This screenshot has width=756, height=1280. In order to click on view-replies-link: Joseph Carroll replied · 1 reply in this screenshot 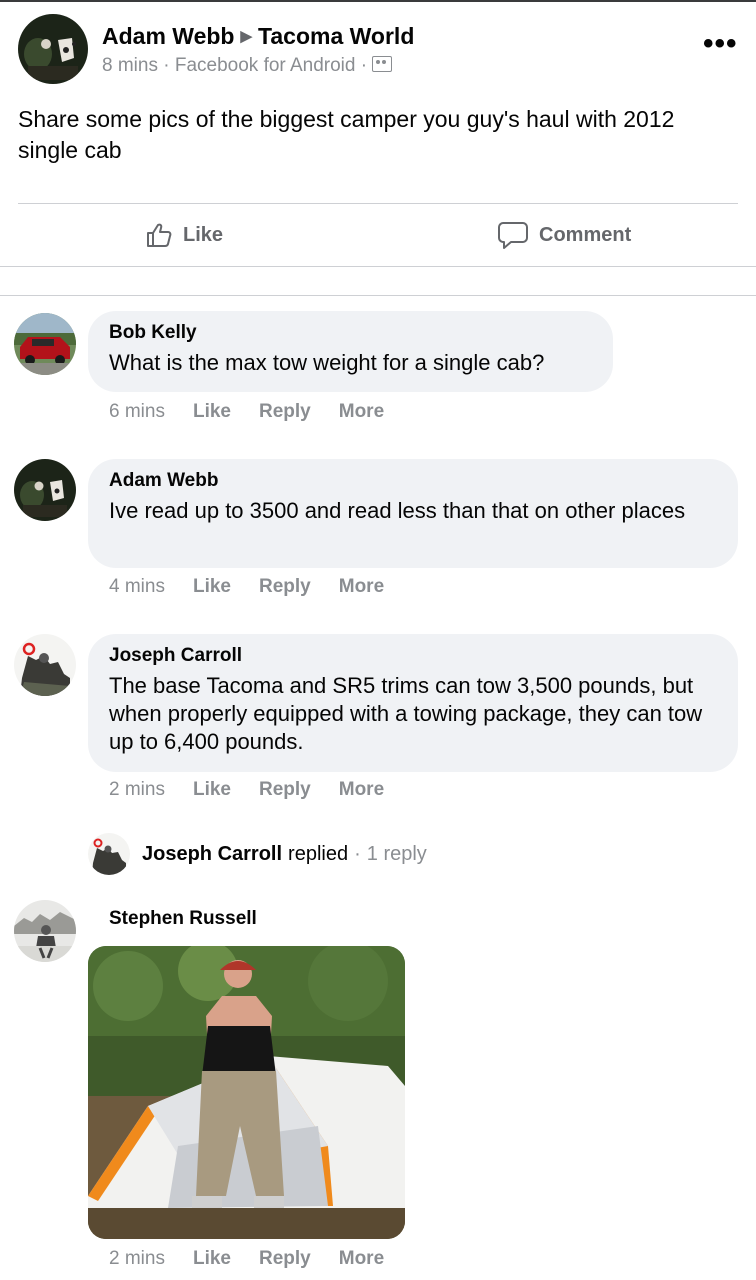, I will do `click(257, 854)`.